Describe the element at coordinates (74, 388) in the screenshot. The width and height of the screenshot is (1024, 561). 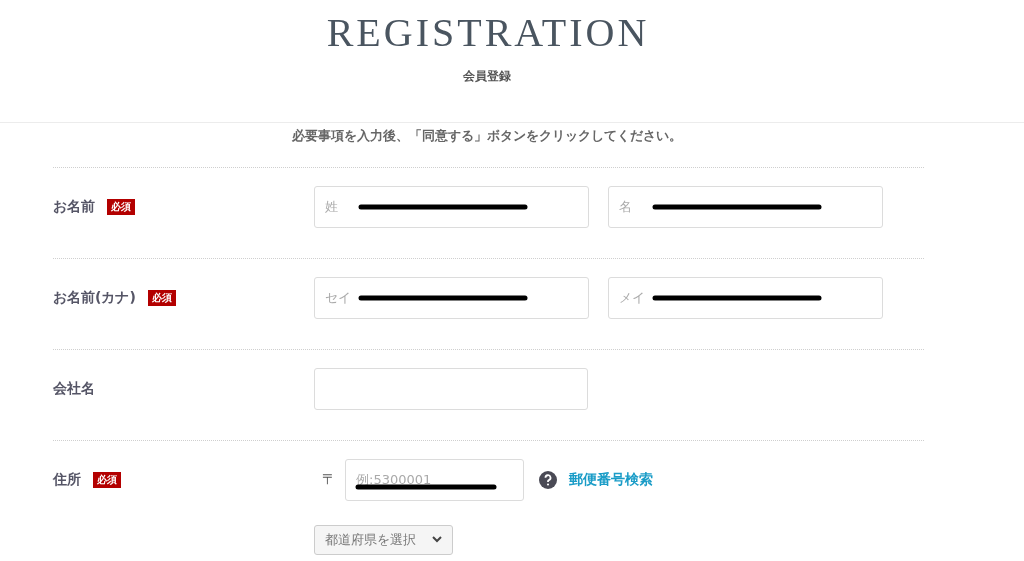
I see `field-label: 会社名` at that location.